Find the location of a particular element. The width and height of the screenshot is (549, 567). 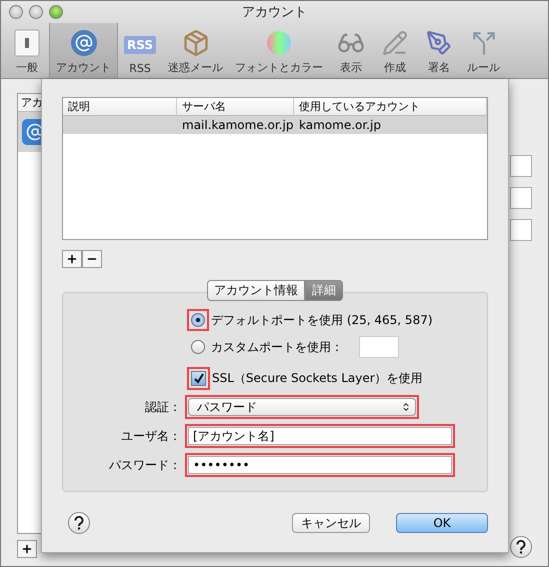

toolbar-item: 表示 is located at coordinates (351, 50).